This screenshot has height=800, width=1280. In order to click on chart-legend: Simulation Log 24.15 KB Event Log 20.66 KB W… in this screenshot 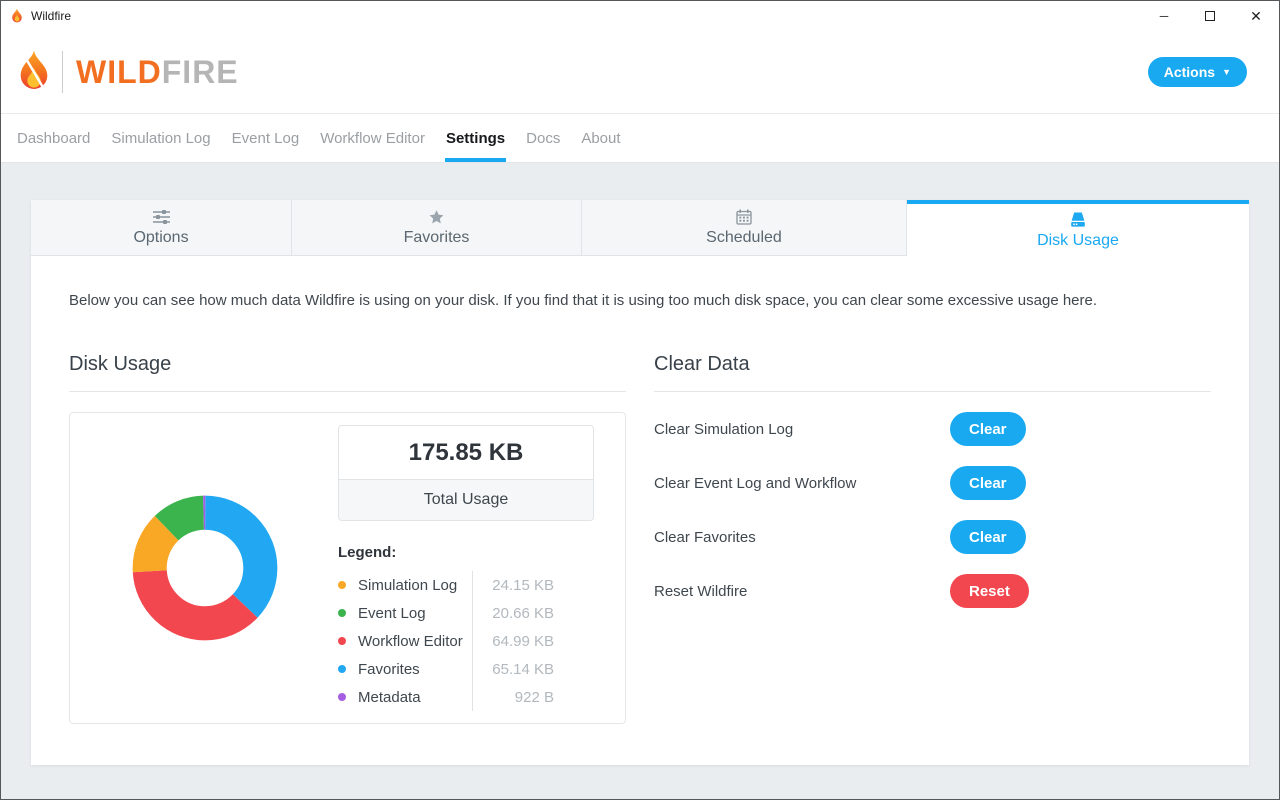, I will do `click(466, 641)`.